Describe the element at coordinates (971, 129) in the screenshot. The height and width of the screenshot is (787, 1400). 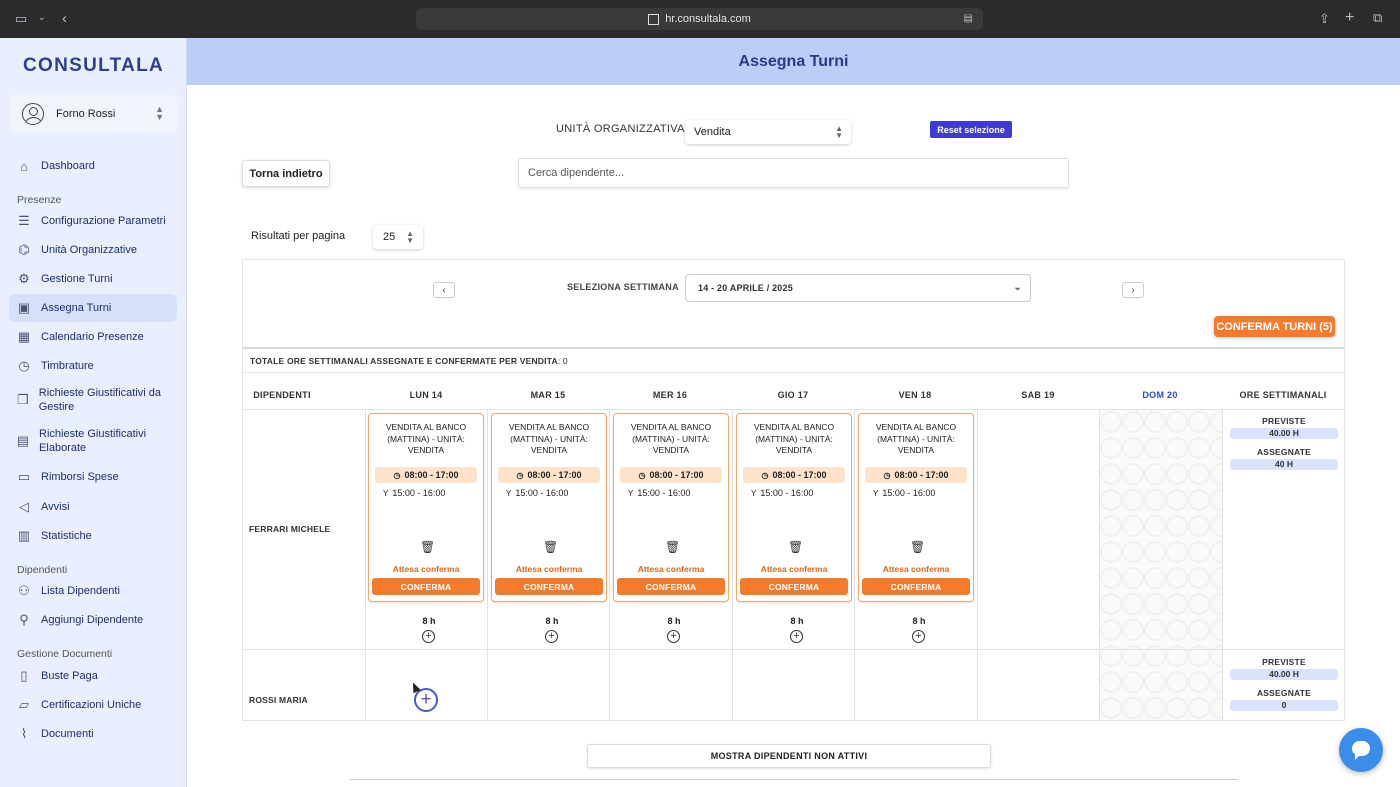
I see `reset-selection-button: Reset selezione` at that location.